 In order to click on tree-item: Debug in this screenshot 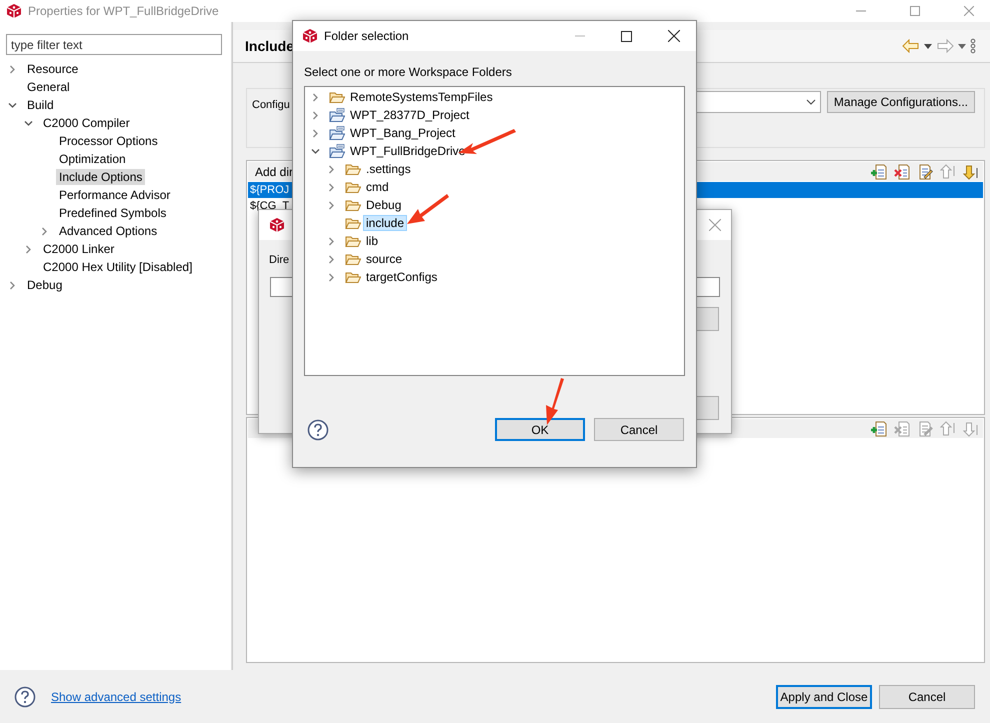, I will do `click(45, 285)`.